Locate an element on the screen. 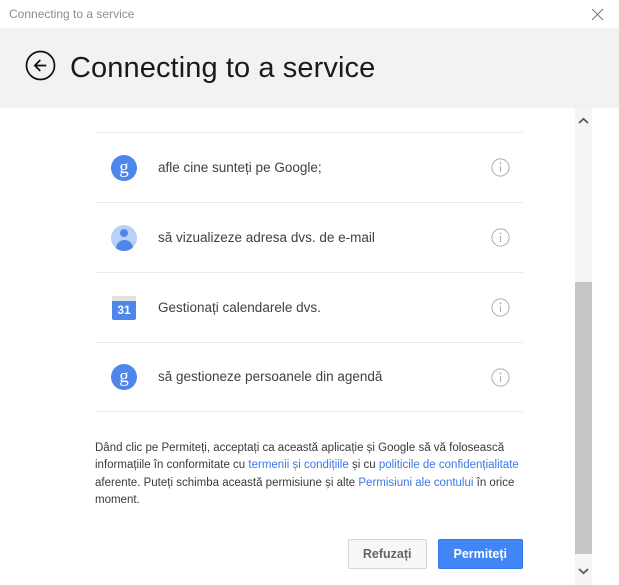  close-button is located at coordinates (597, 14).